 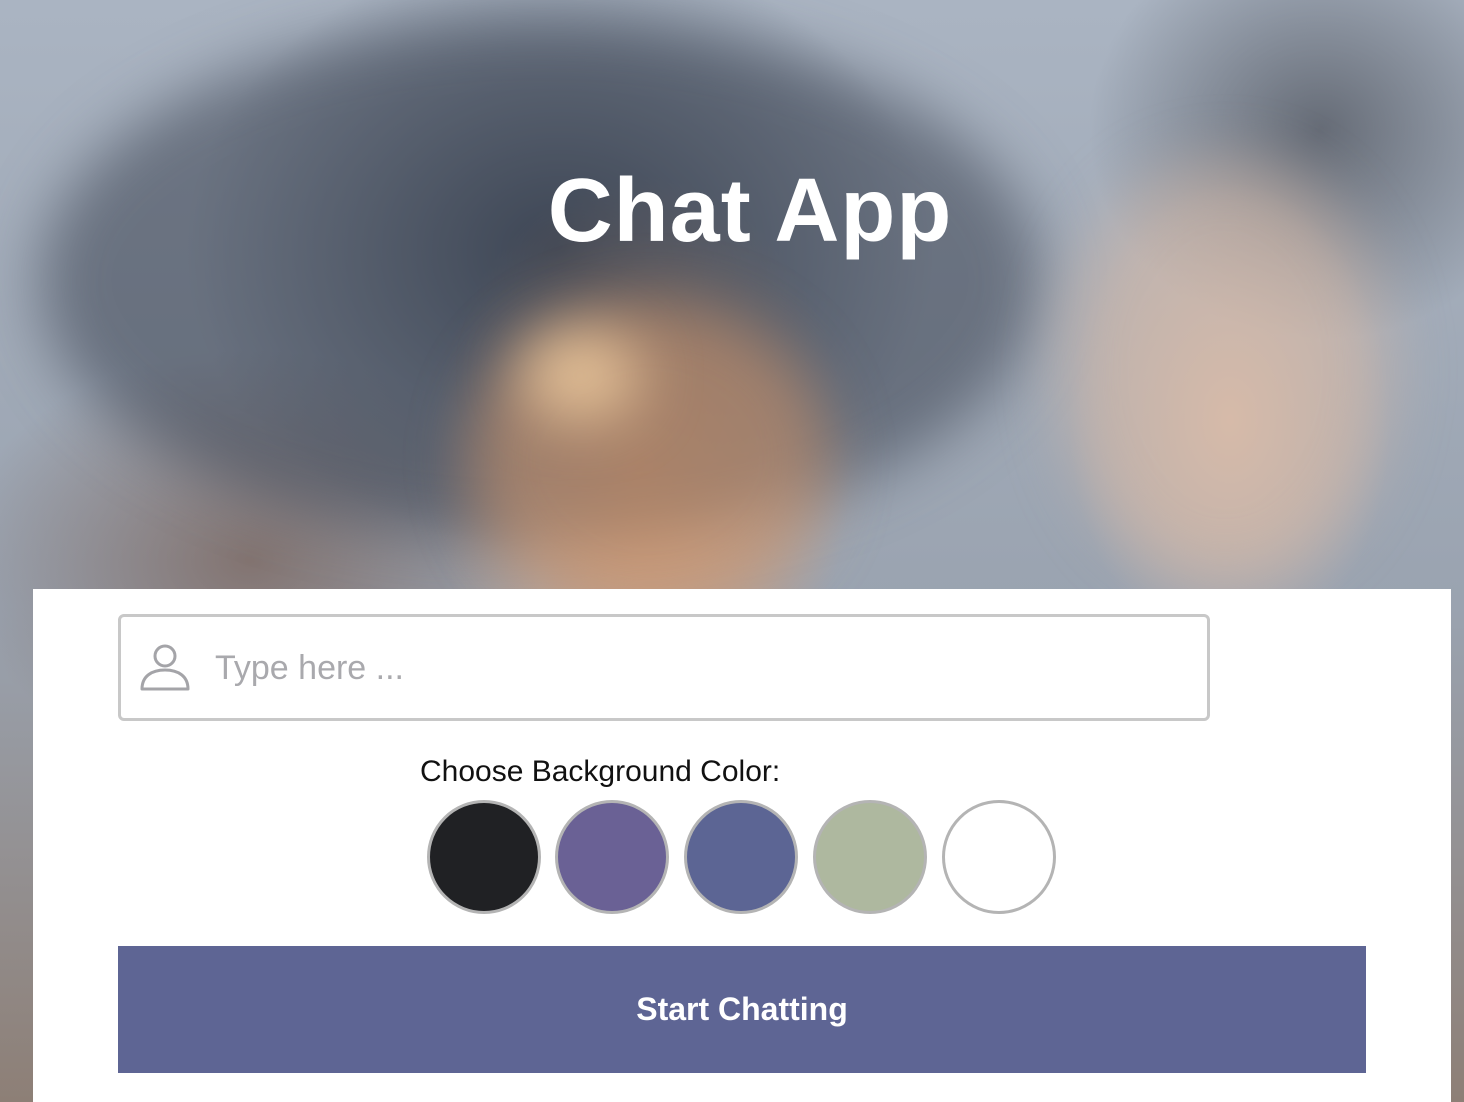 What do you see at coordinates (705, 668) in the screenshot?
I see `name-input` at bounding box center [705, 668].